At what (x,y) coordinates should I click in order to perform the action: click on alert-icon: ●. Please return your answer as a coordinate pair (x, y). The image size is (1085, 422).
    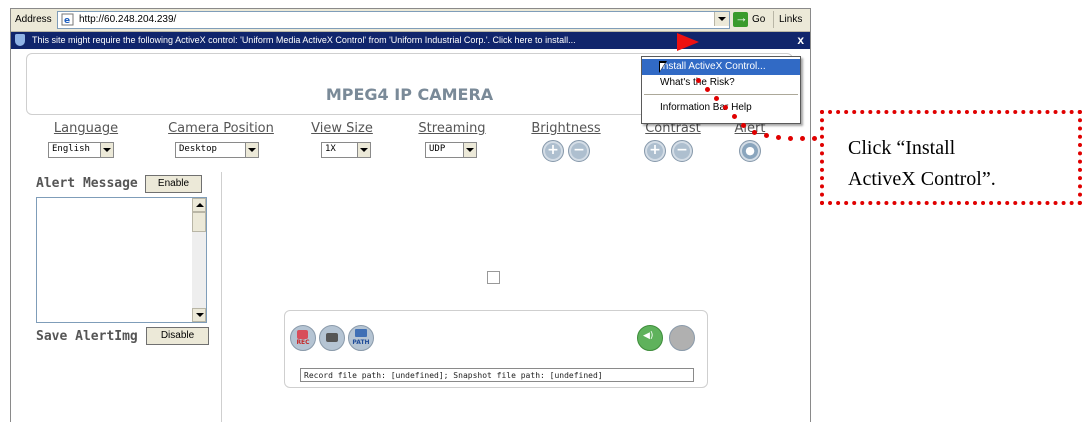
    Looking at the image, I should click on (750, 150).